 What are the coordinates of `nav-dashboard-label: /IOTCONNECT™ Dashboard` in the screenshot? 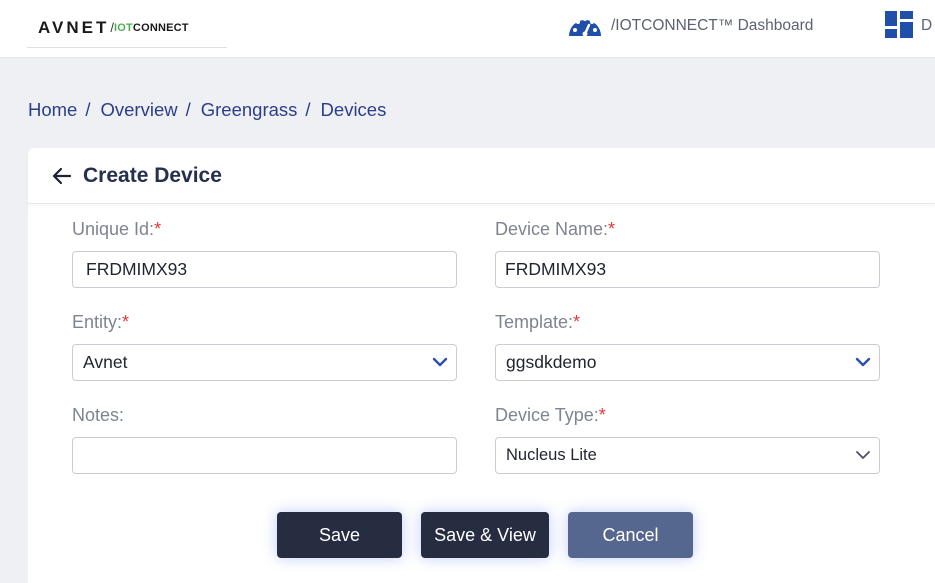 It's located at (712, 25).